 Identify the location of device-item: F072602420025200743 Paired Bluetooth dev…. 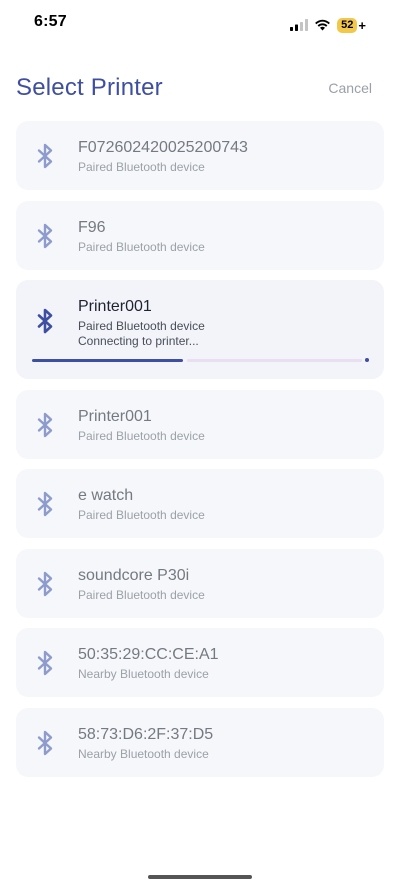
(200, 155).